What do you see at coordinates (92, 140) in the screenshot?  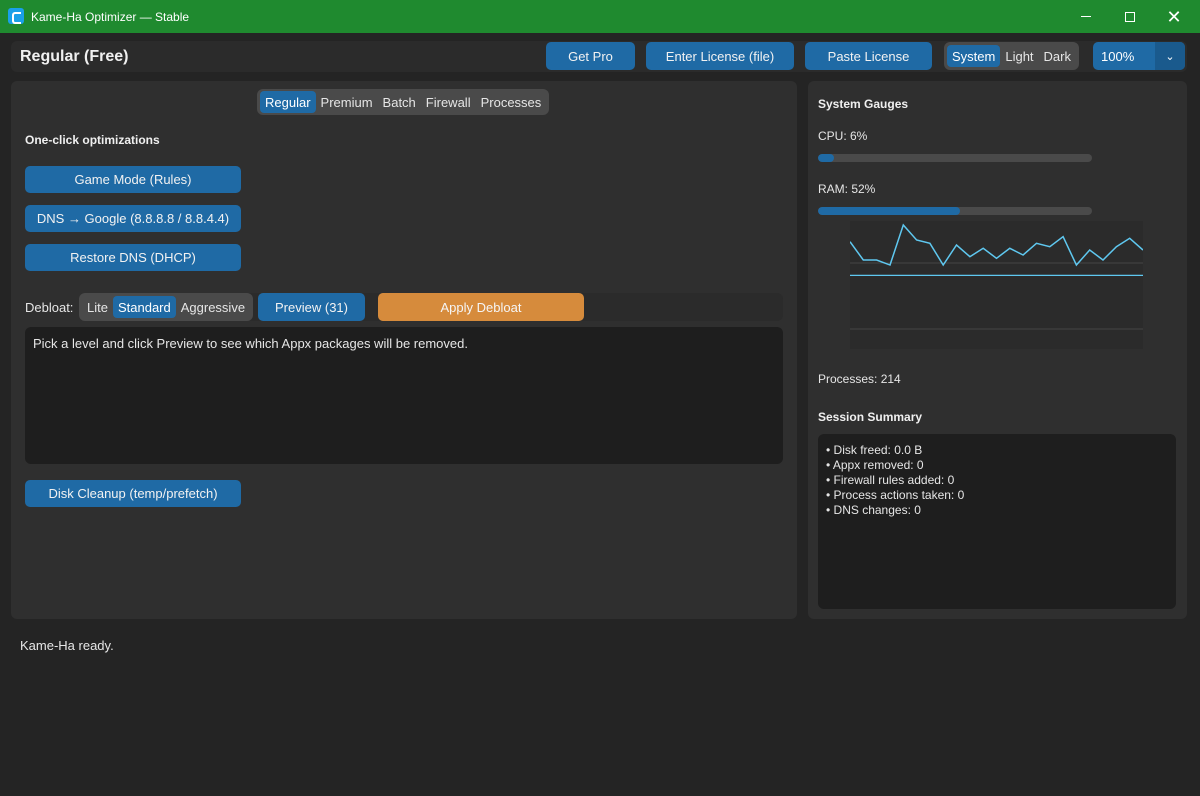 I see `section-title: One-click optimizations` at bounding box center [92, 140].